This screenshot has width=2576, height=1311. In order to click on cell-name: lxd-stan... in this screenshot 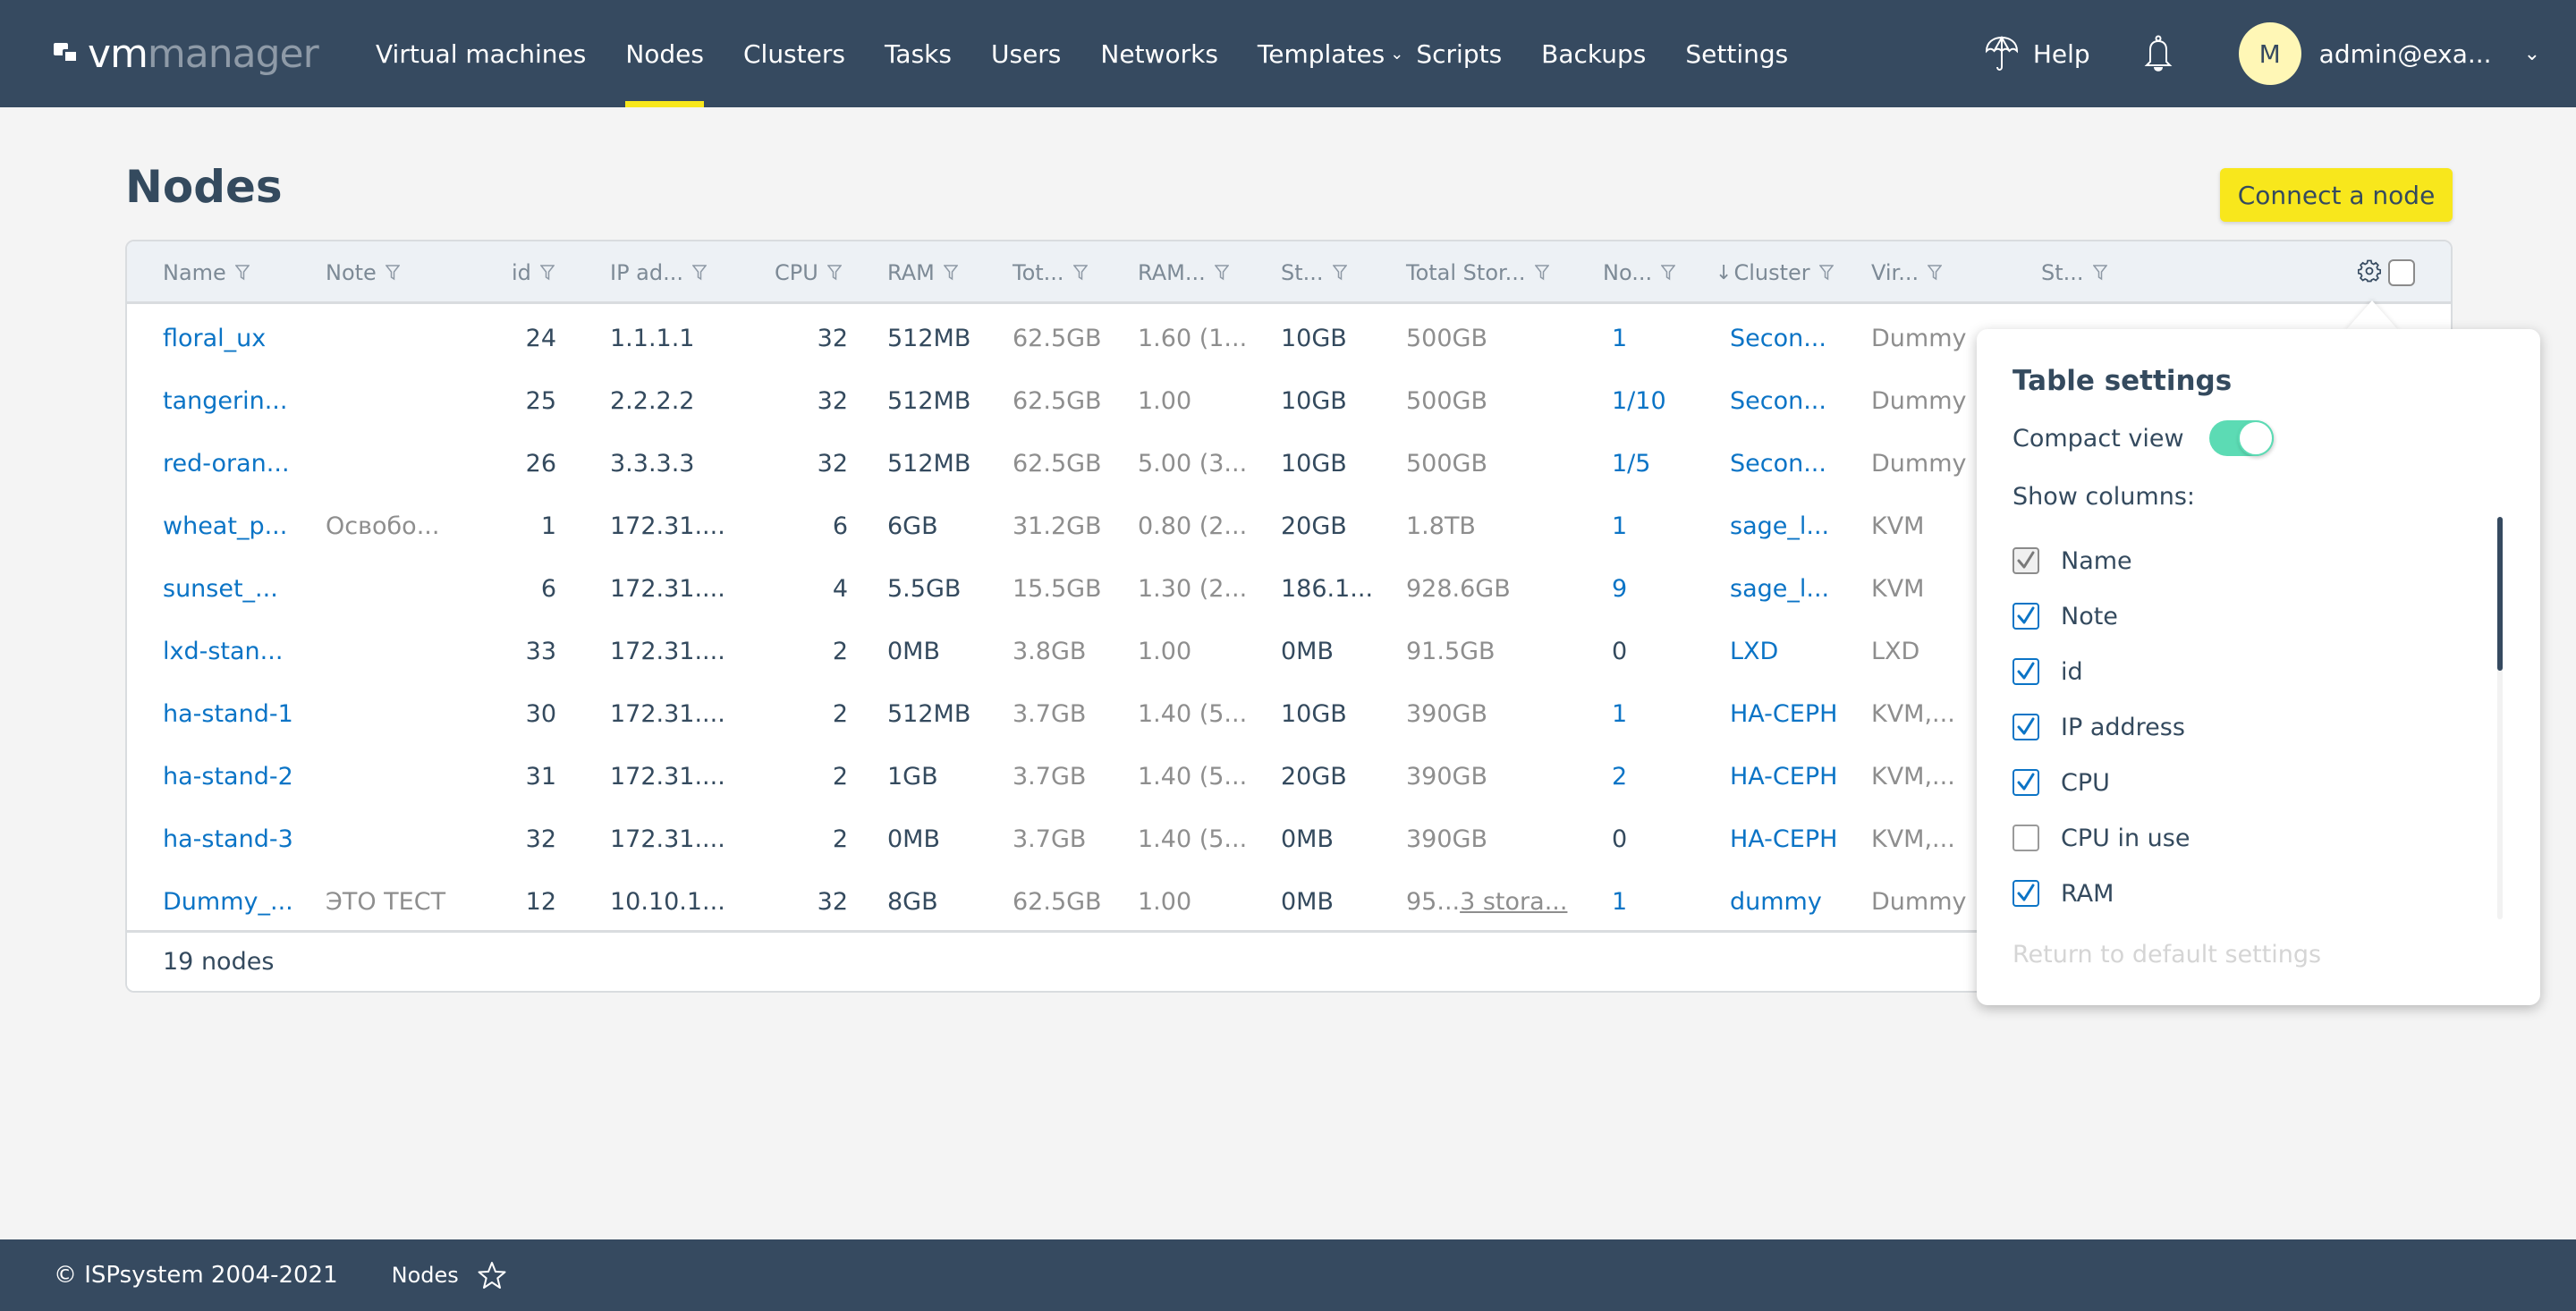, I will do `click(239, 651)`.